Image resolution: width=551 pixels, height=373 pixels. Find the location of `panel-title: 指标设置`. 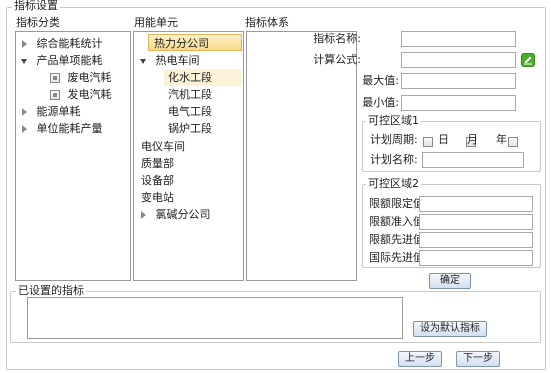

panel-title: 指标设置 is located at coordinates (36, 6).